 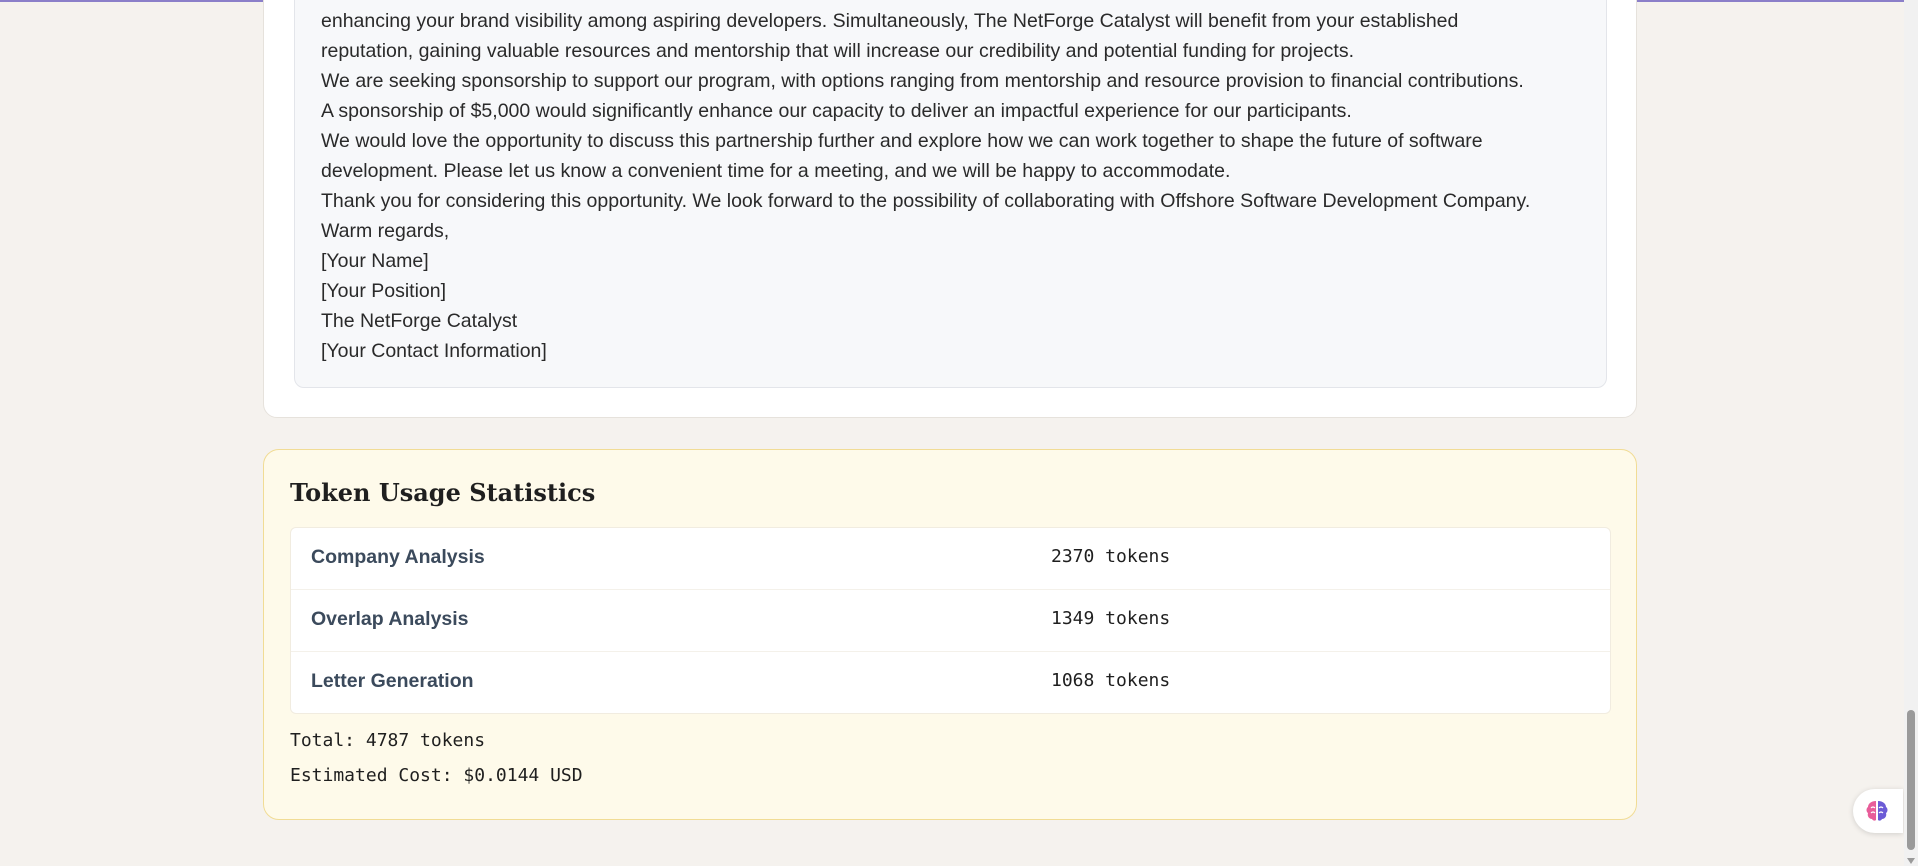 I want to click on row-label: Overlap Analysis, so click(x=390, y=619).